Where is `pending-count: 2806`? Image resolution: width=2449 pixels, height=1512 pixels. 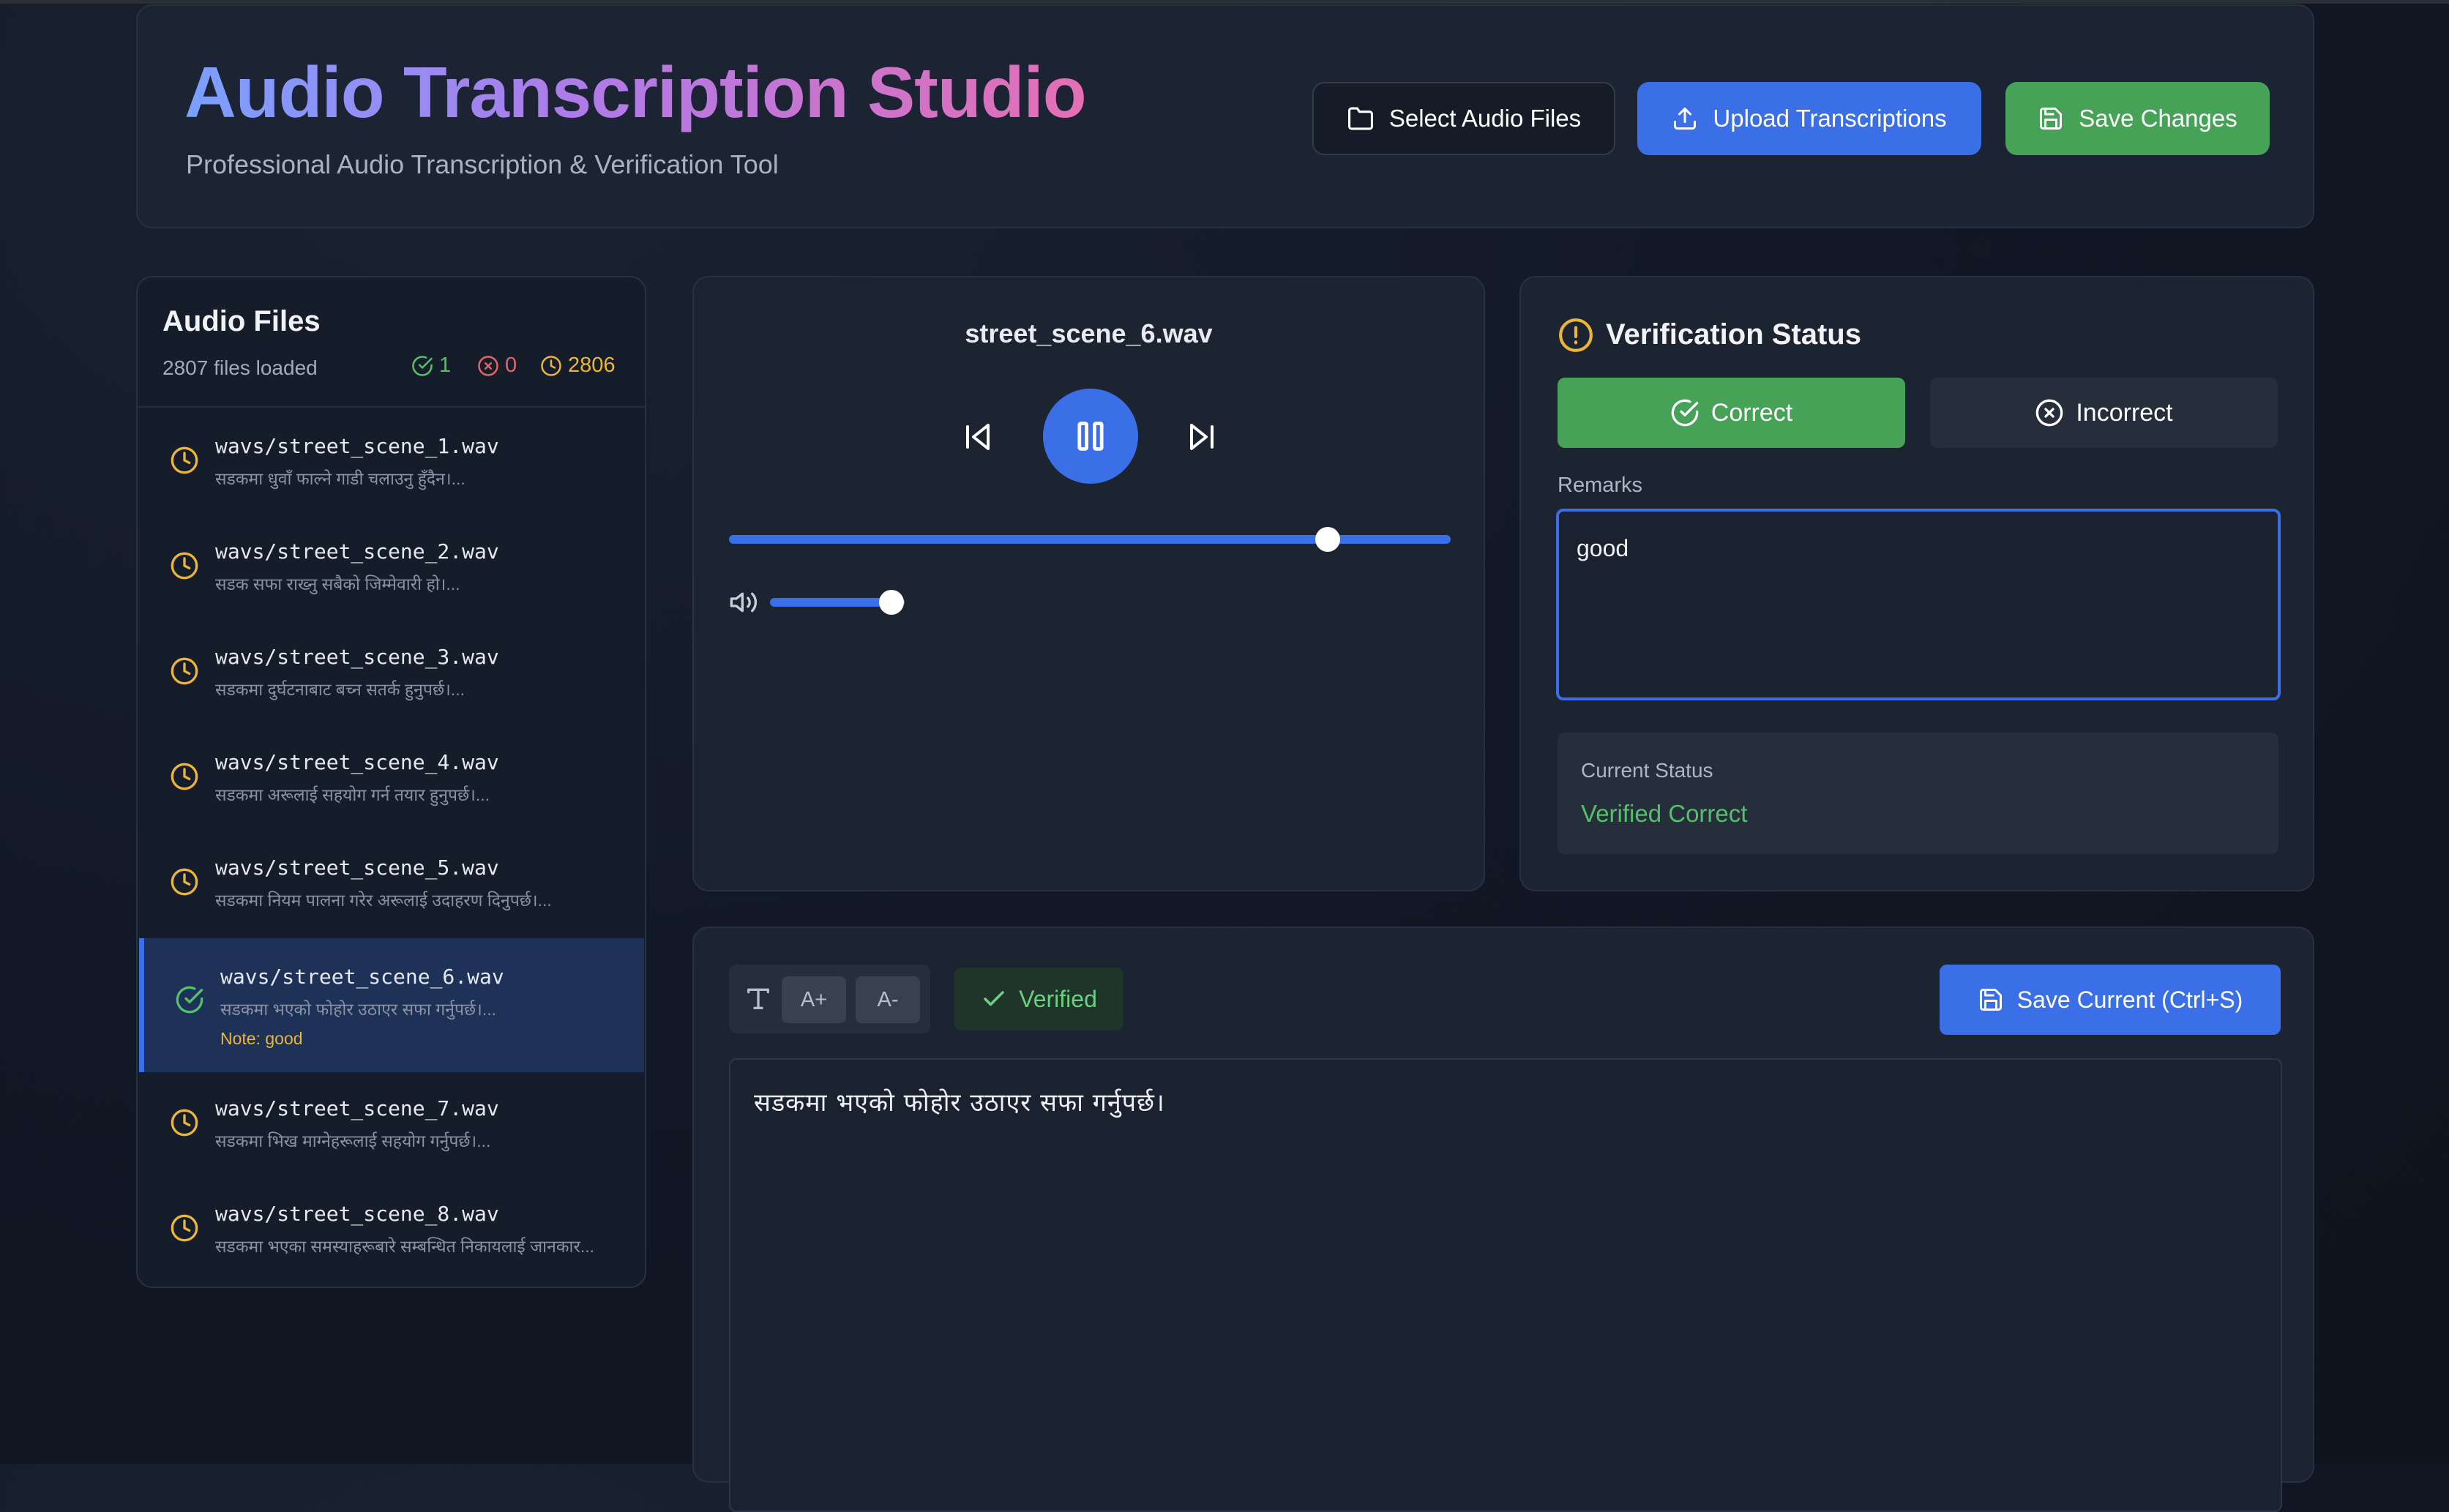 pending-count: 2806 is located at coordinates (592, 365).